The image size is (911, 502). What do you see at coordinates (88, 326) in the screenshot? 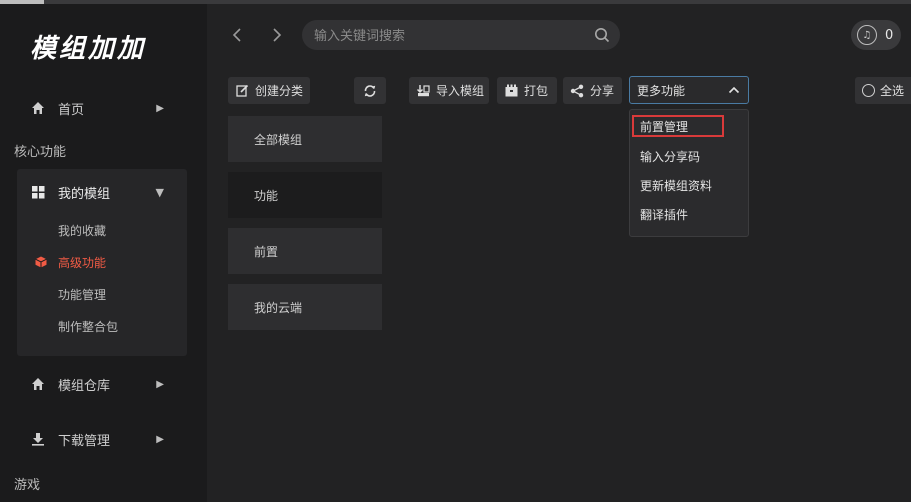
I see `sidebar-sub-modpack: 制作整合包` at bounding box center [88, 326].